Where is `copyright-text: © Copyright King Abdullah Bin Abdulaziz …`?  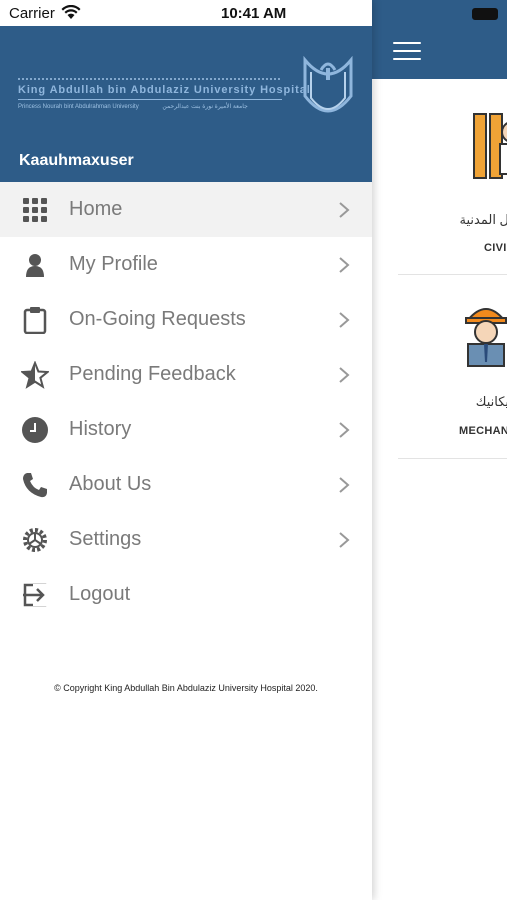 copyright-text: © Copyright King Abdullah Bin Abdulaziz … is located at coordinates (186, 688).